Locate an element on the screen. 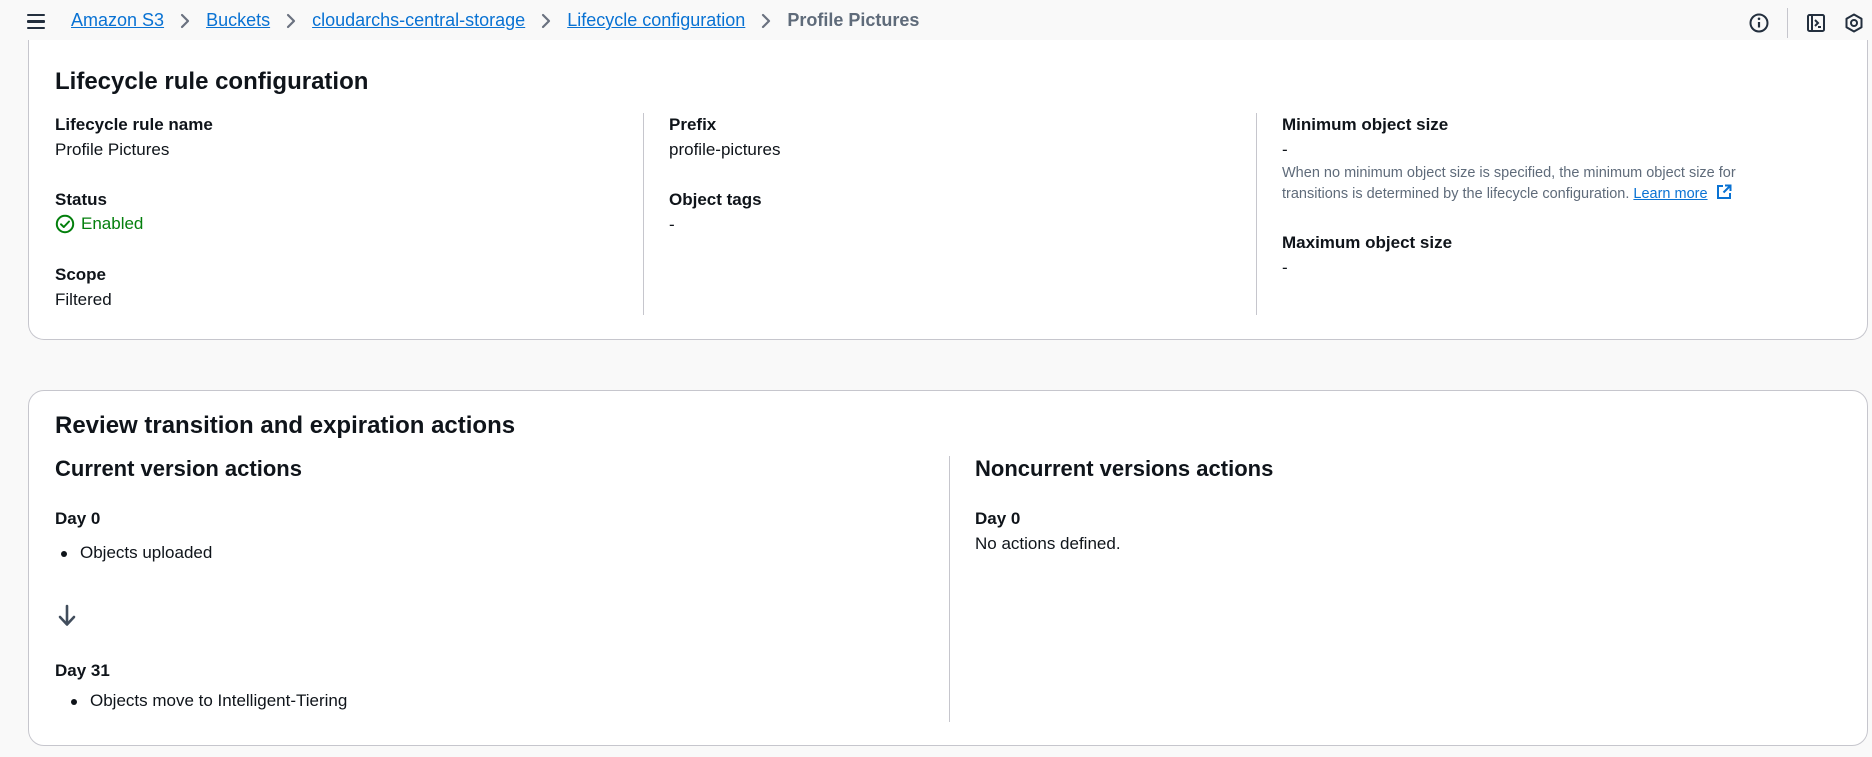 The image size is (1872, 757). status-label: Status is located at coordinates (81, 199).